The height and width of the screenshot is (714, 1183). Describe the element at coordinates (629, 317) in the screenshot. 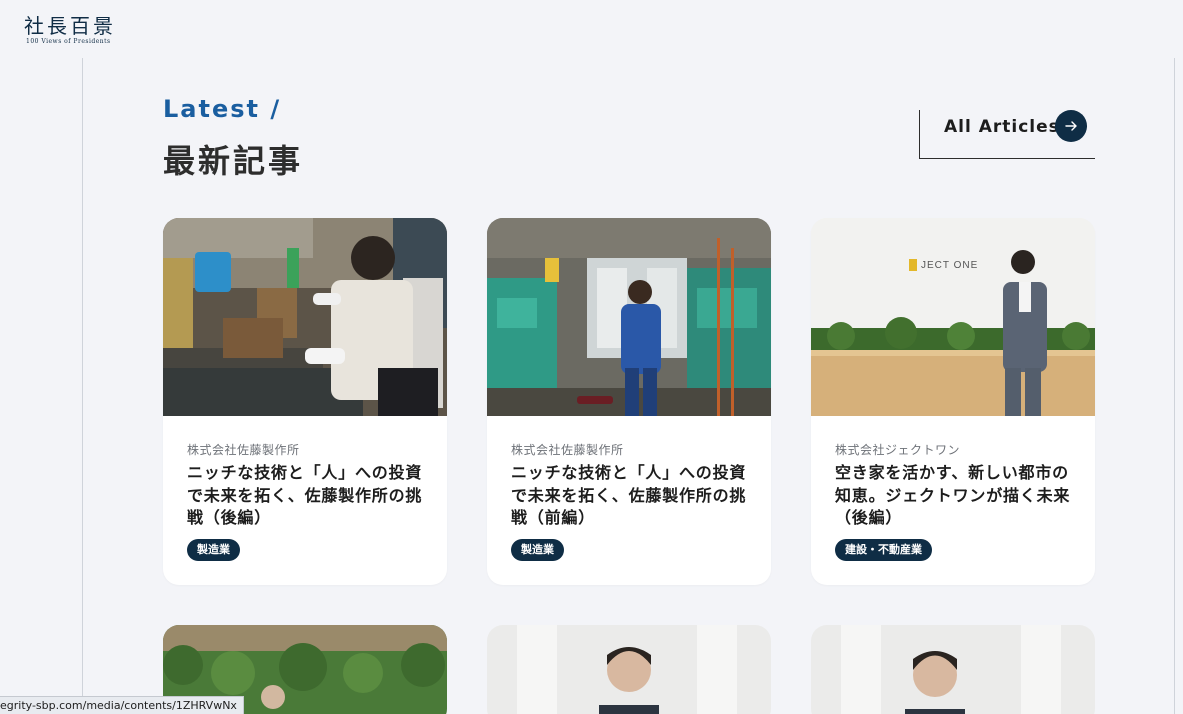

I see `article-image-factory-man` at that location.